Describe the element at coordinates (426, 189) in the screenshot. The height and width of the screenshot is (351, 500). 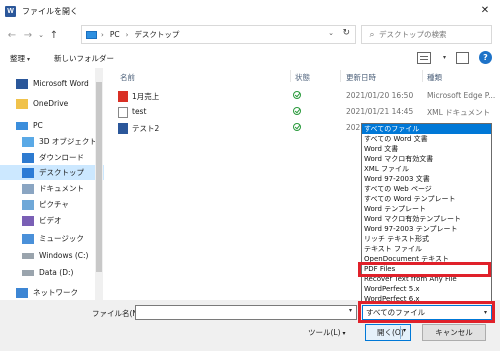
I see `dropdown-option: すべての Web ページ` at that location.